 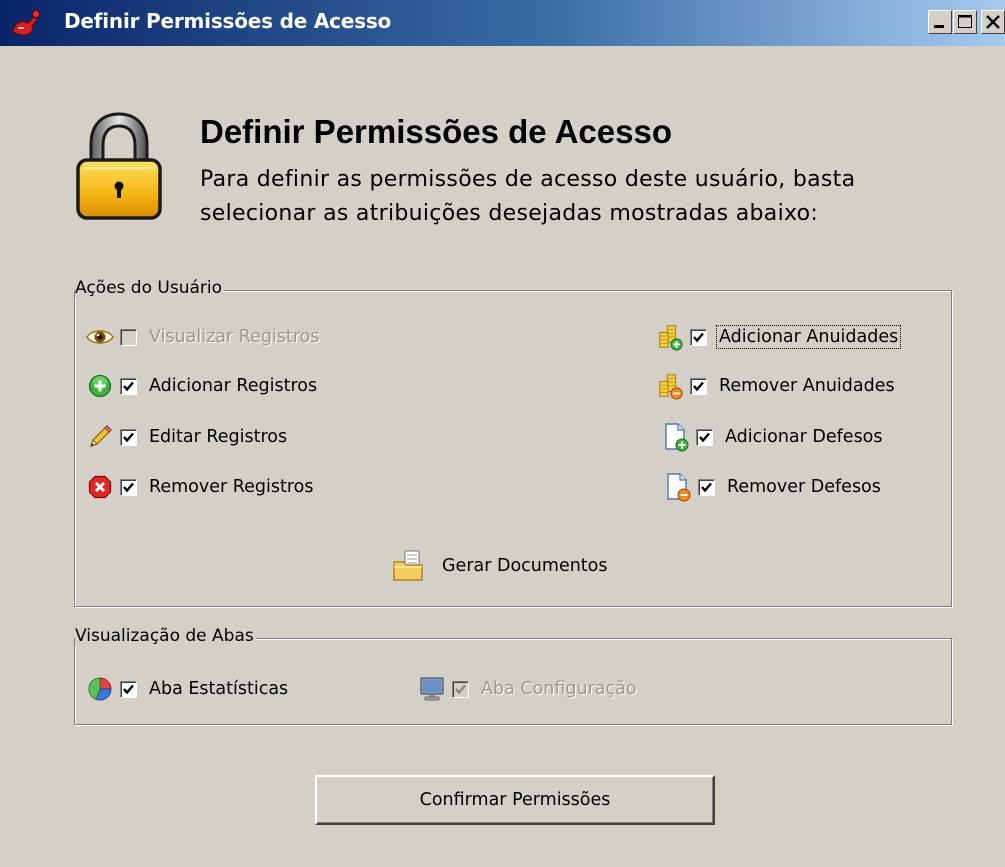 What do you see at coordinates (218, 437) in the screenshot?
I see `label-editar-registros: Editar Registros` at bounding box center [218, 437].